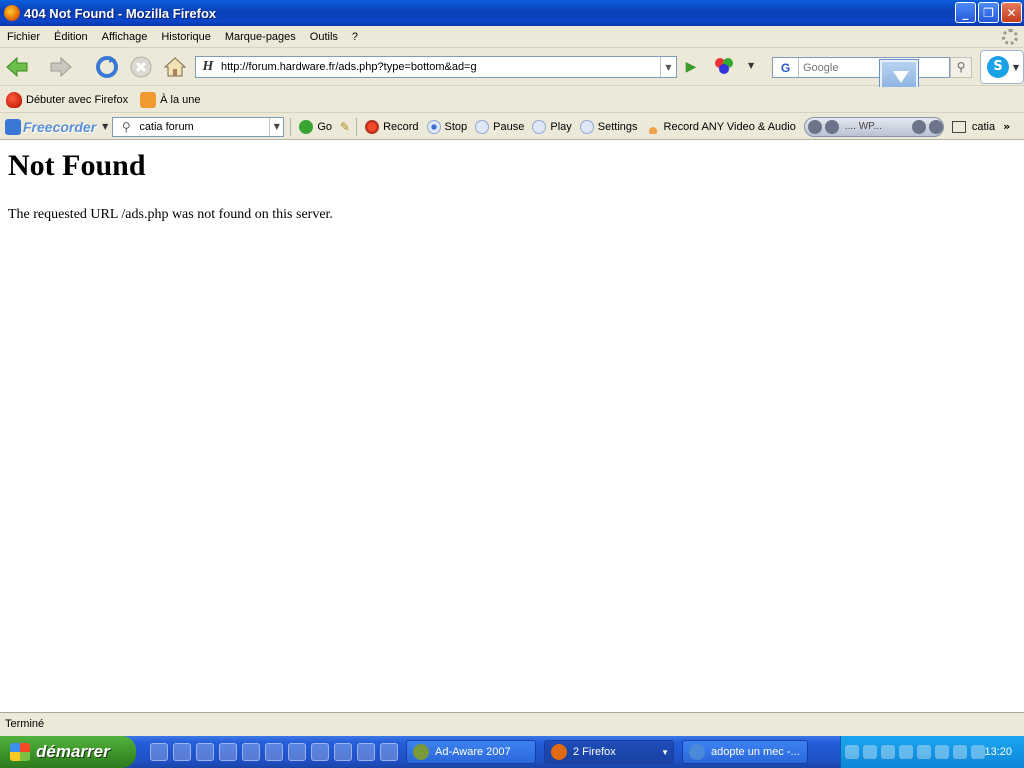  I want to click on freecorder-logo-text: Freecorder, so click(60, 126).